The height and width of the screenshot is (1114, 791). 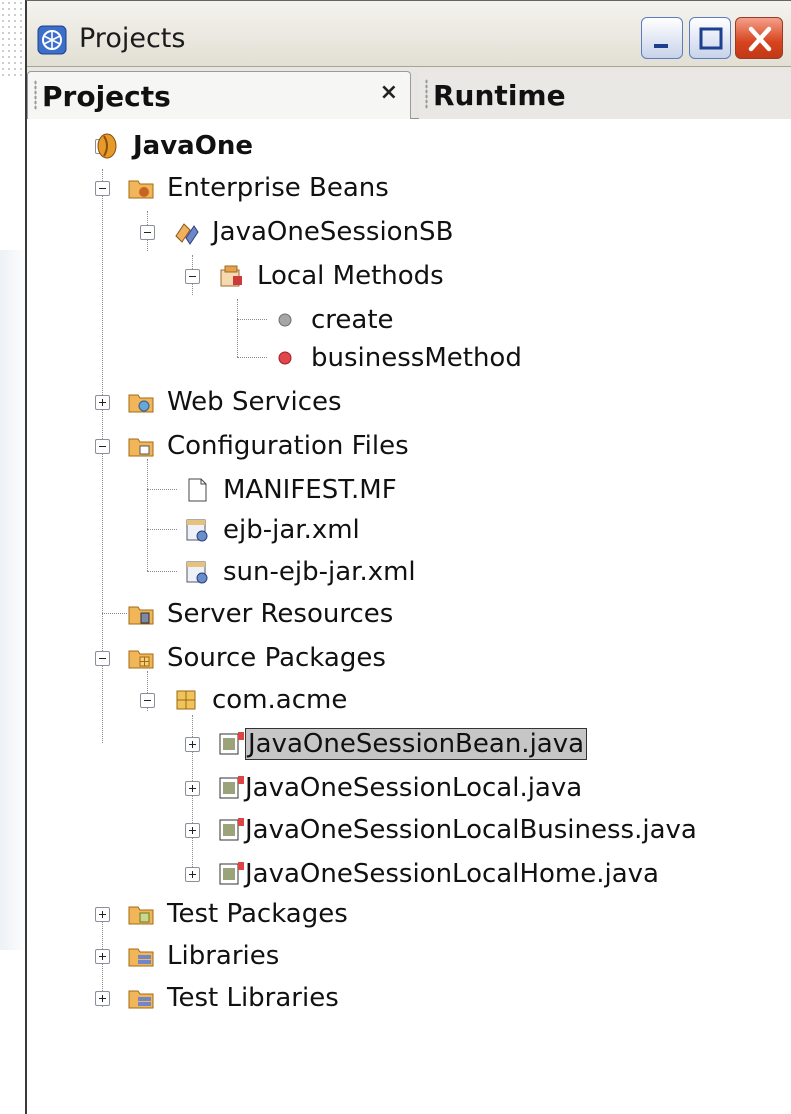 I want to click on tree-node-package: com.acme, so click(x=259, y=700).